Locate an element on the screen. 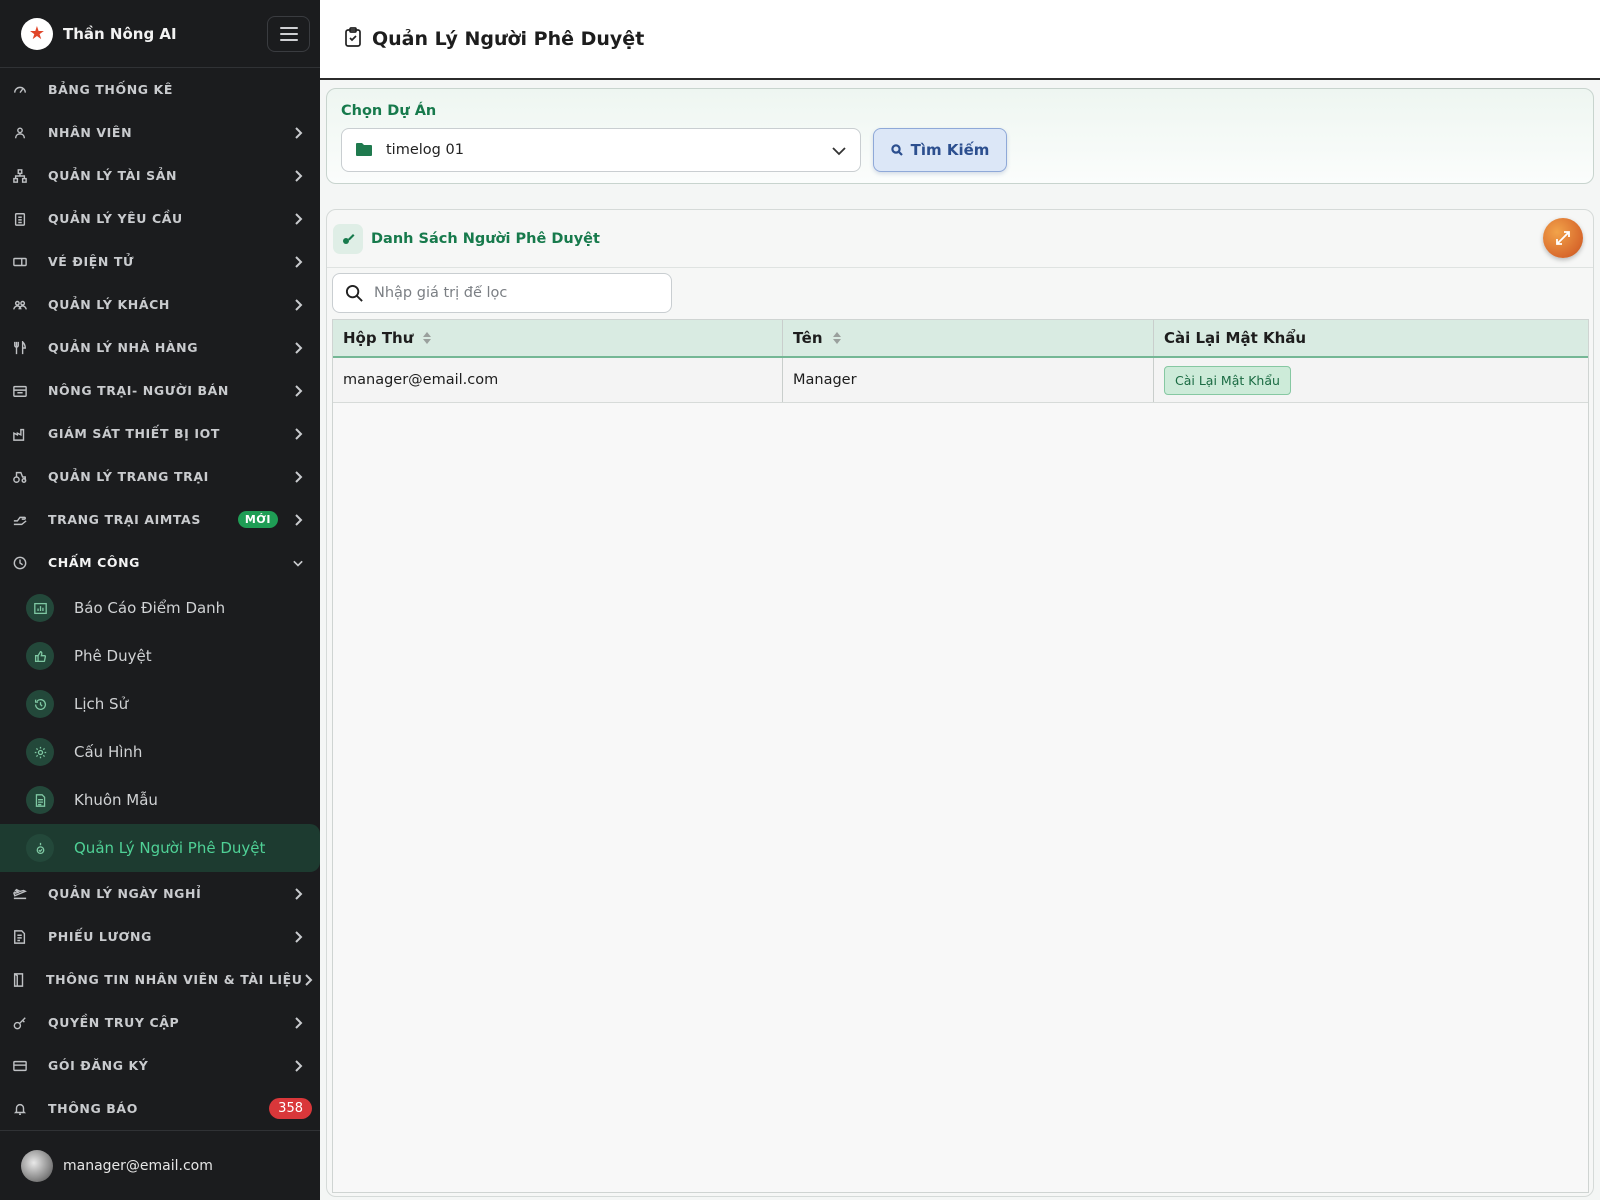 The width and height of the screenshot is (1600, 1200). payslip-icon is located at coordinates (20, 937).